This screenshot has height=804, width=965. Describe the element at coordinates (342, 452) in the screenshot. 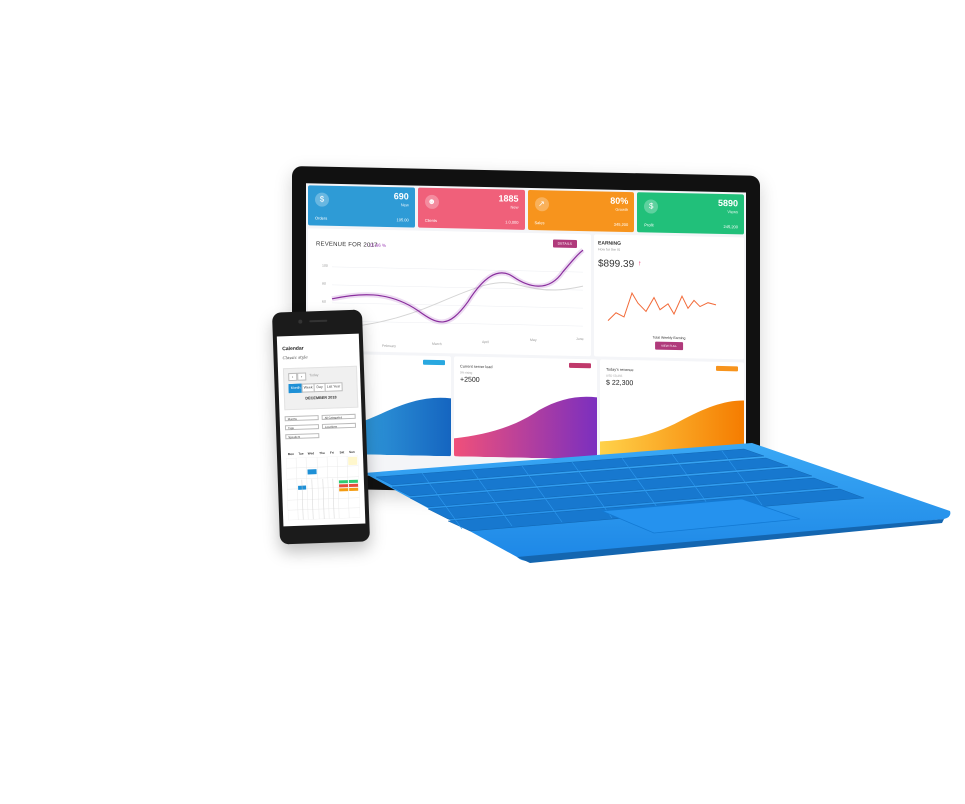

I see `day-header: Sat` at that location.